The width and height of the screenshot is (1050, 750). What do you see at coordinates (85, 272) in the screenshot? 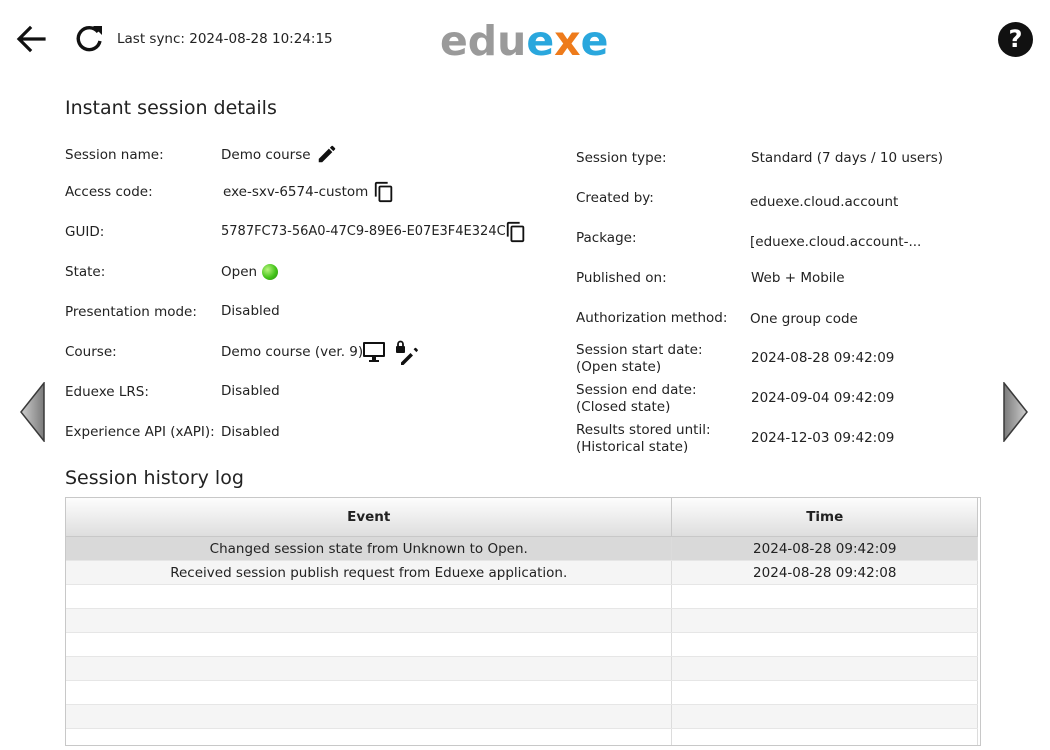
I see `state-label: State:` at bounding box center [85, 272].